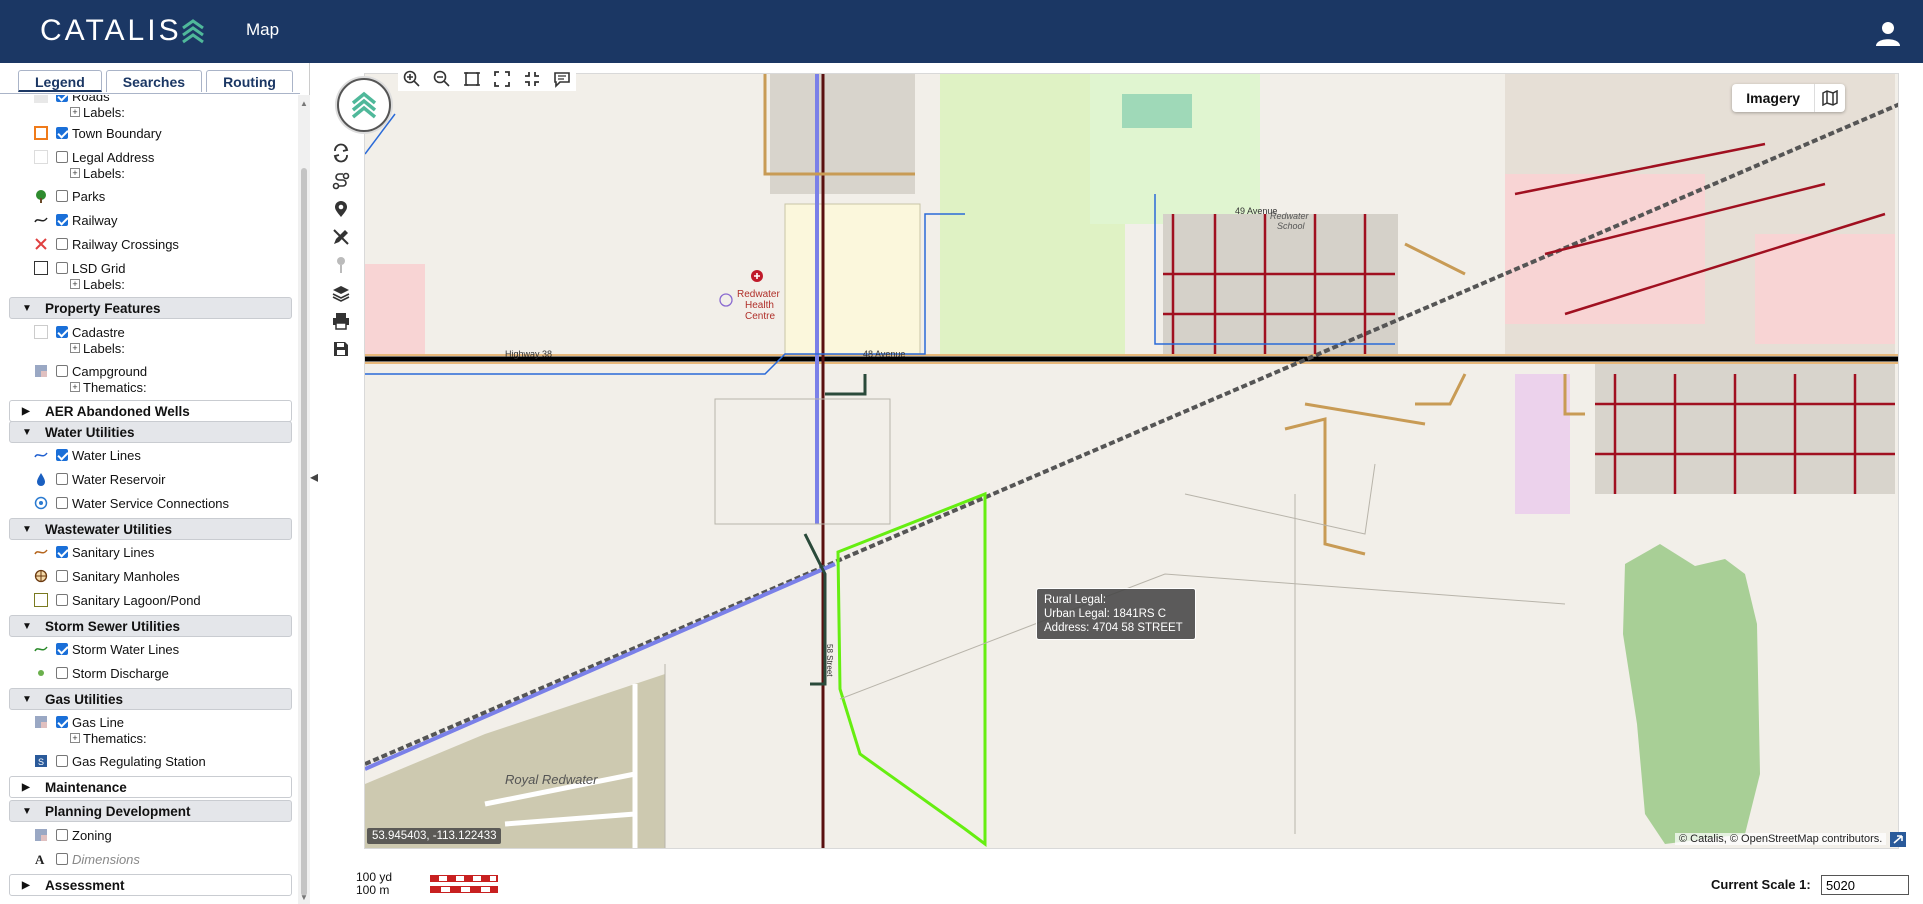 The width and height of the screenshot is (1923, 904). I want to click on urban-legal-text: Urban Legal: 1841RS C, so click(1105, 614).